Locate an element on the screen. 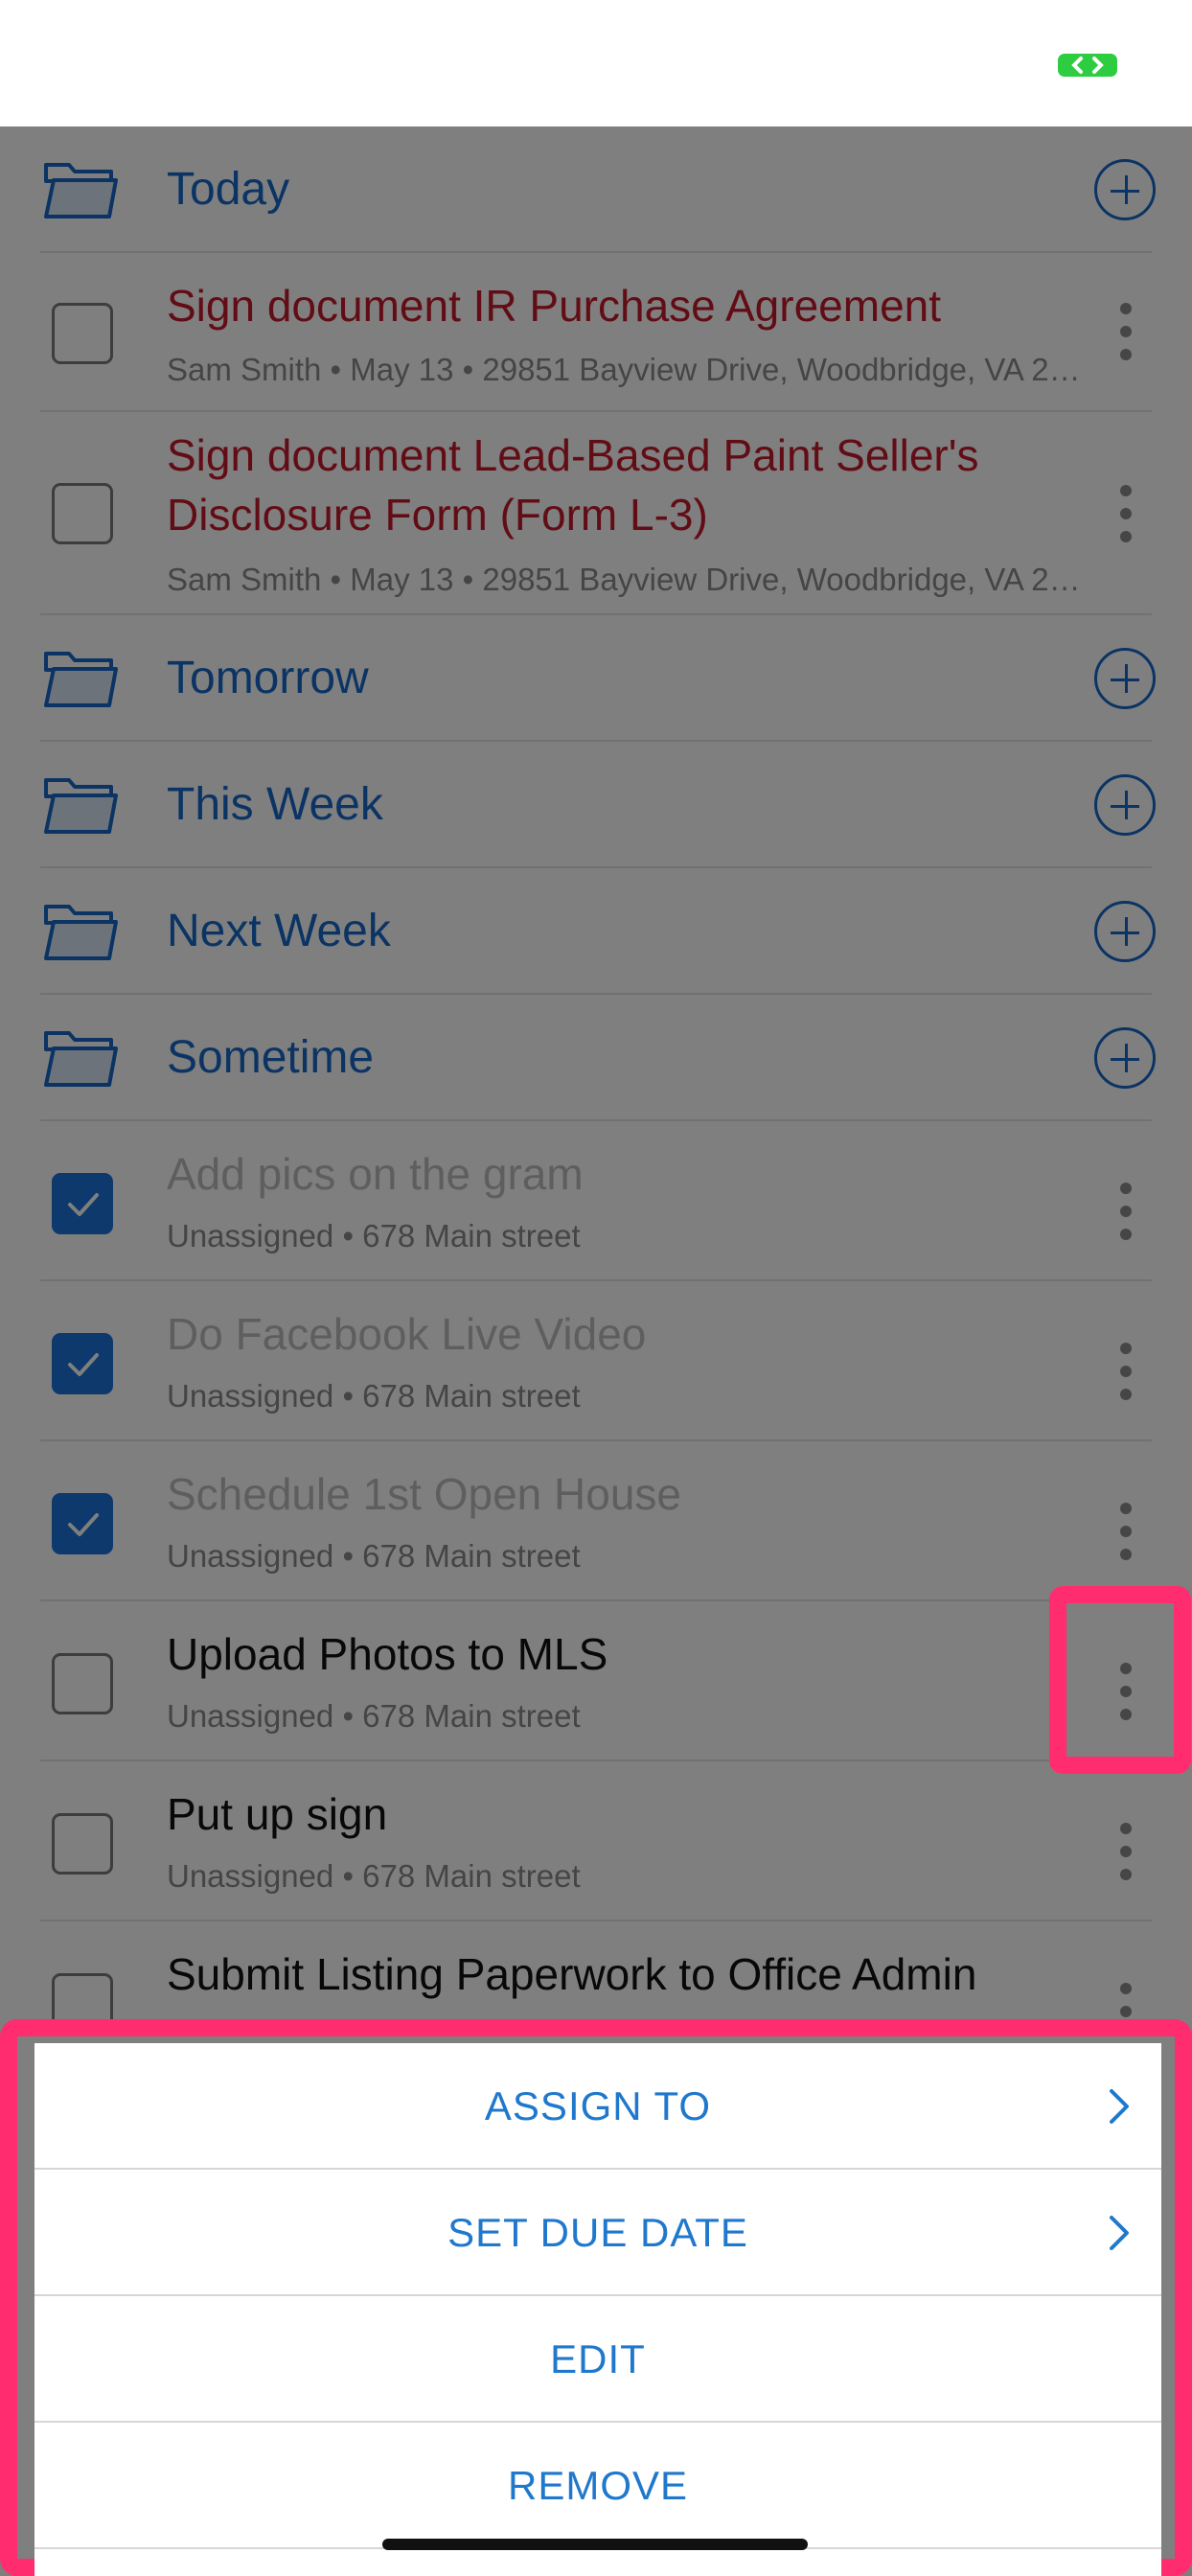  home-indicator is located at coordinates (595, 2544).